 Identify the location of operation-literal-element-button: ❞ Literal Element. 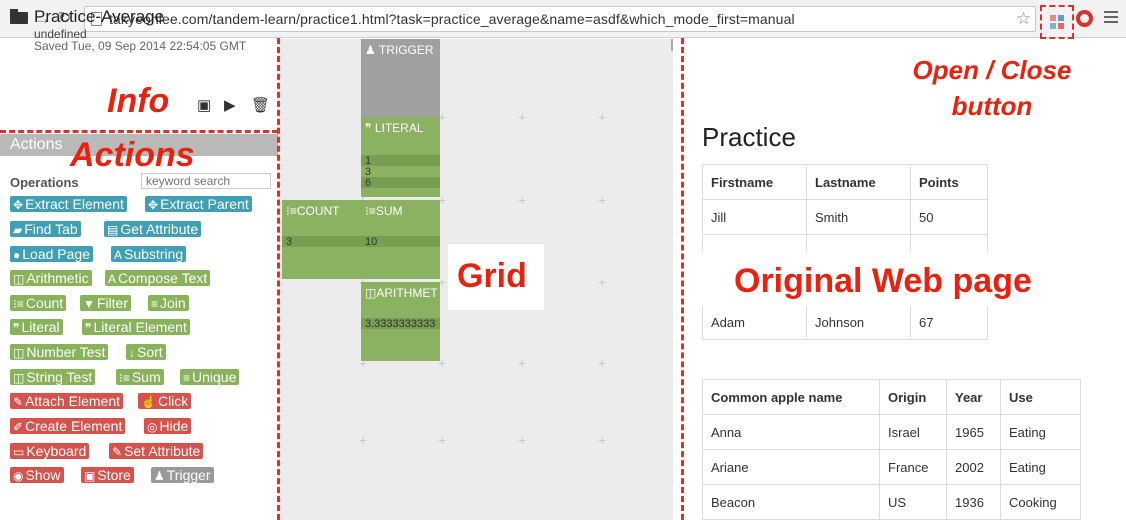
(136, 327).